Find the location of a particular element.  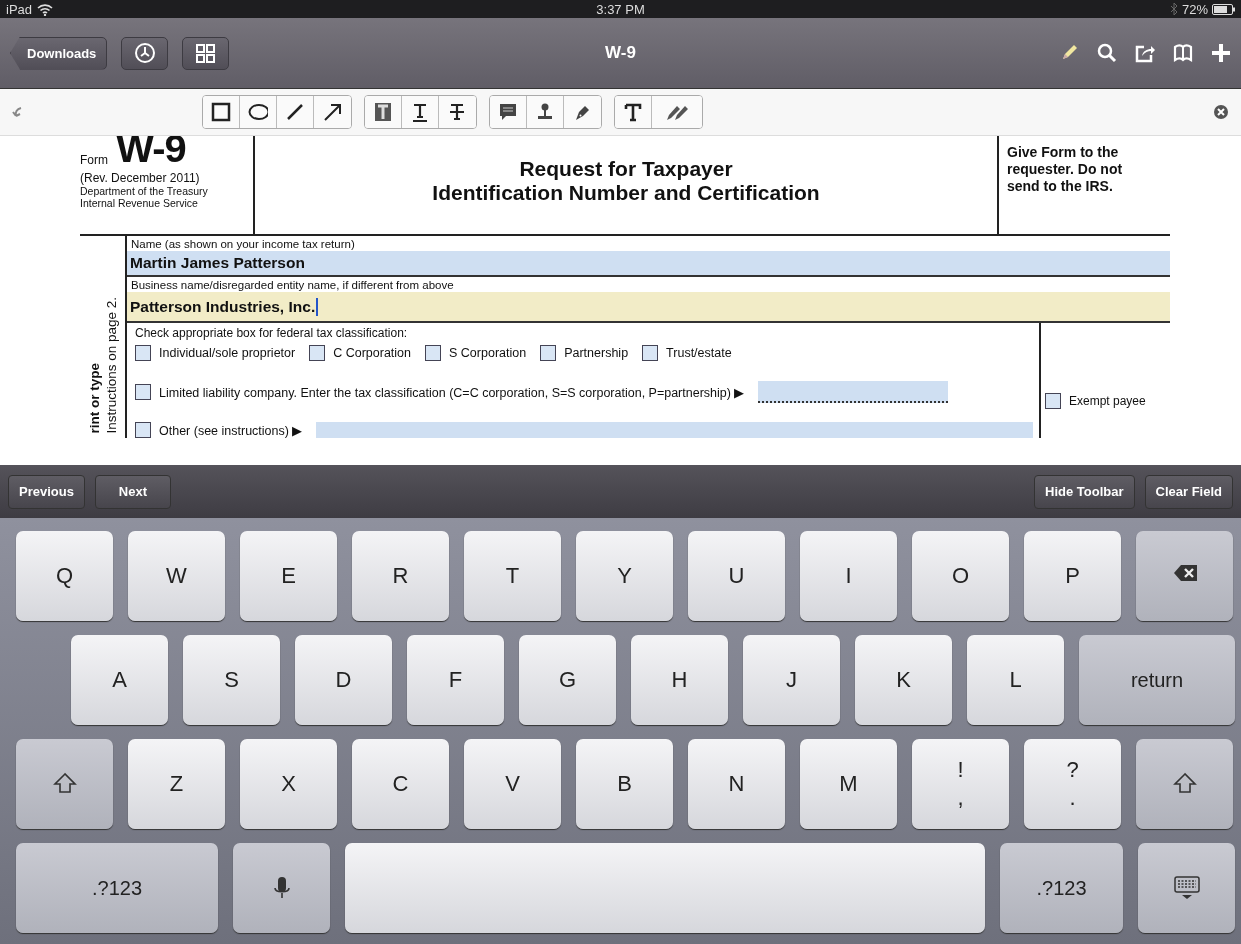

rectangle-icon is located at coordinates (220, 112).